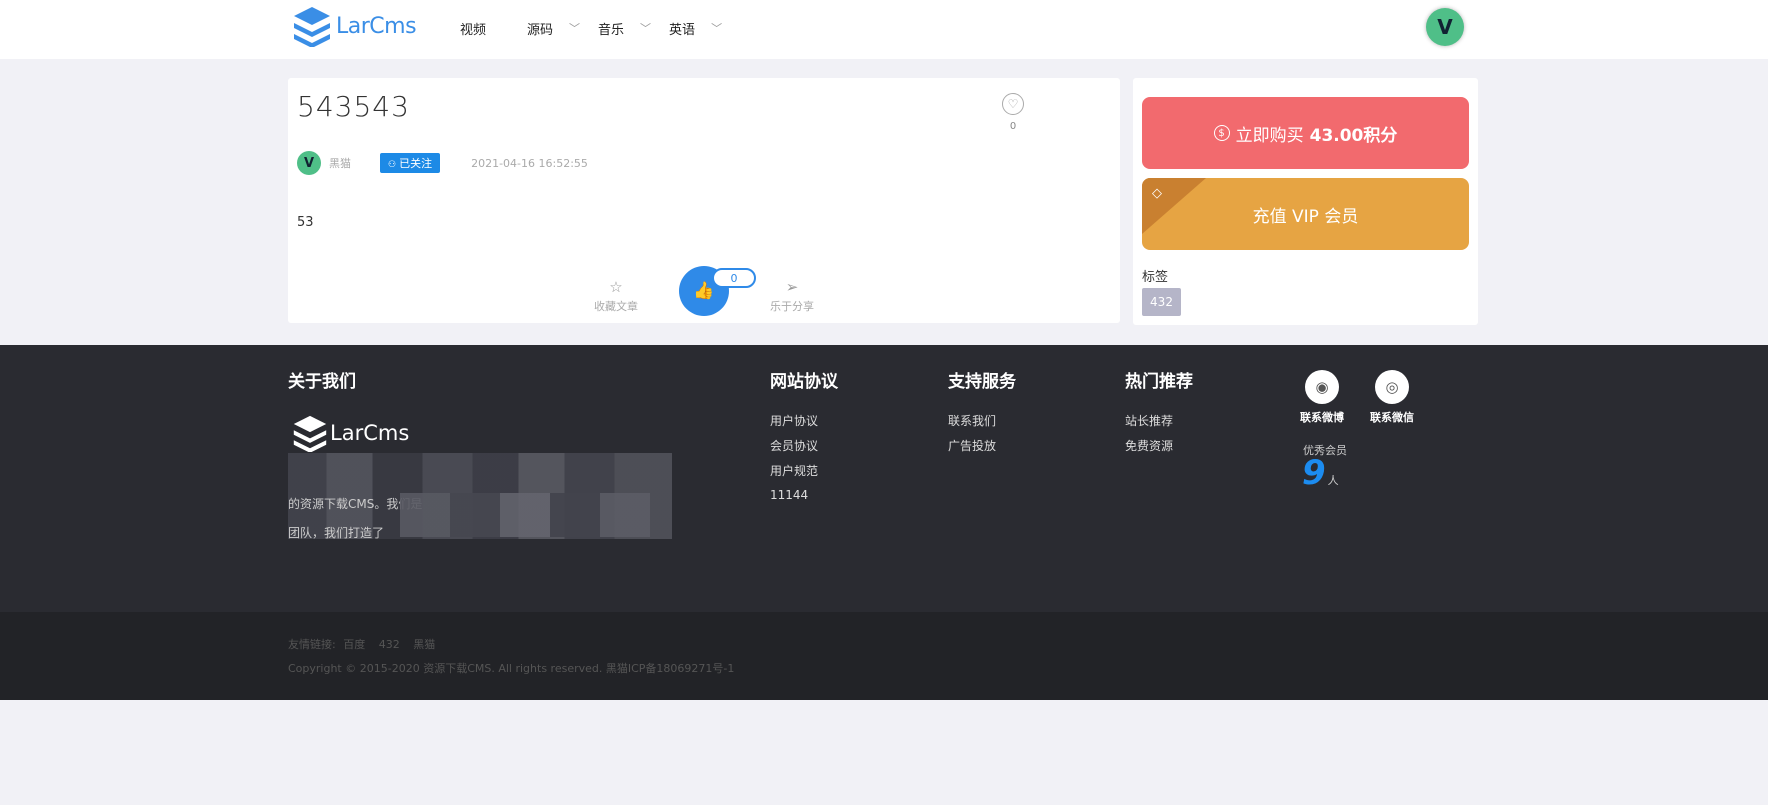 The height and width of the screenshot is (805, 1768). Describe the element at coordinates (972, 420) in the screenshot. I see `footer-link: 联系我们` at that location.